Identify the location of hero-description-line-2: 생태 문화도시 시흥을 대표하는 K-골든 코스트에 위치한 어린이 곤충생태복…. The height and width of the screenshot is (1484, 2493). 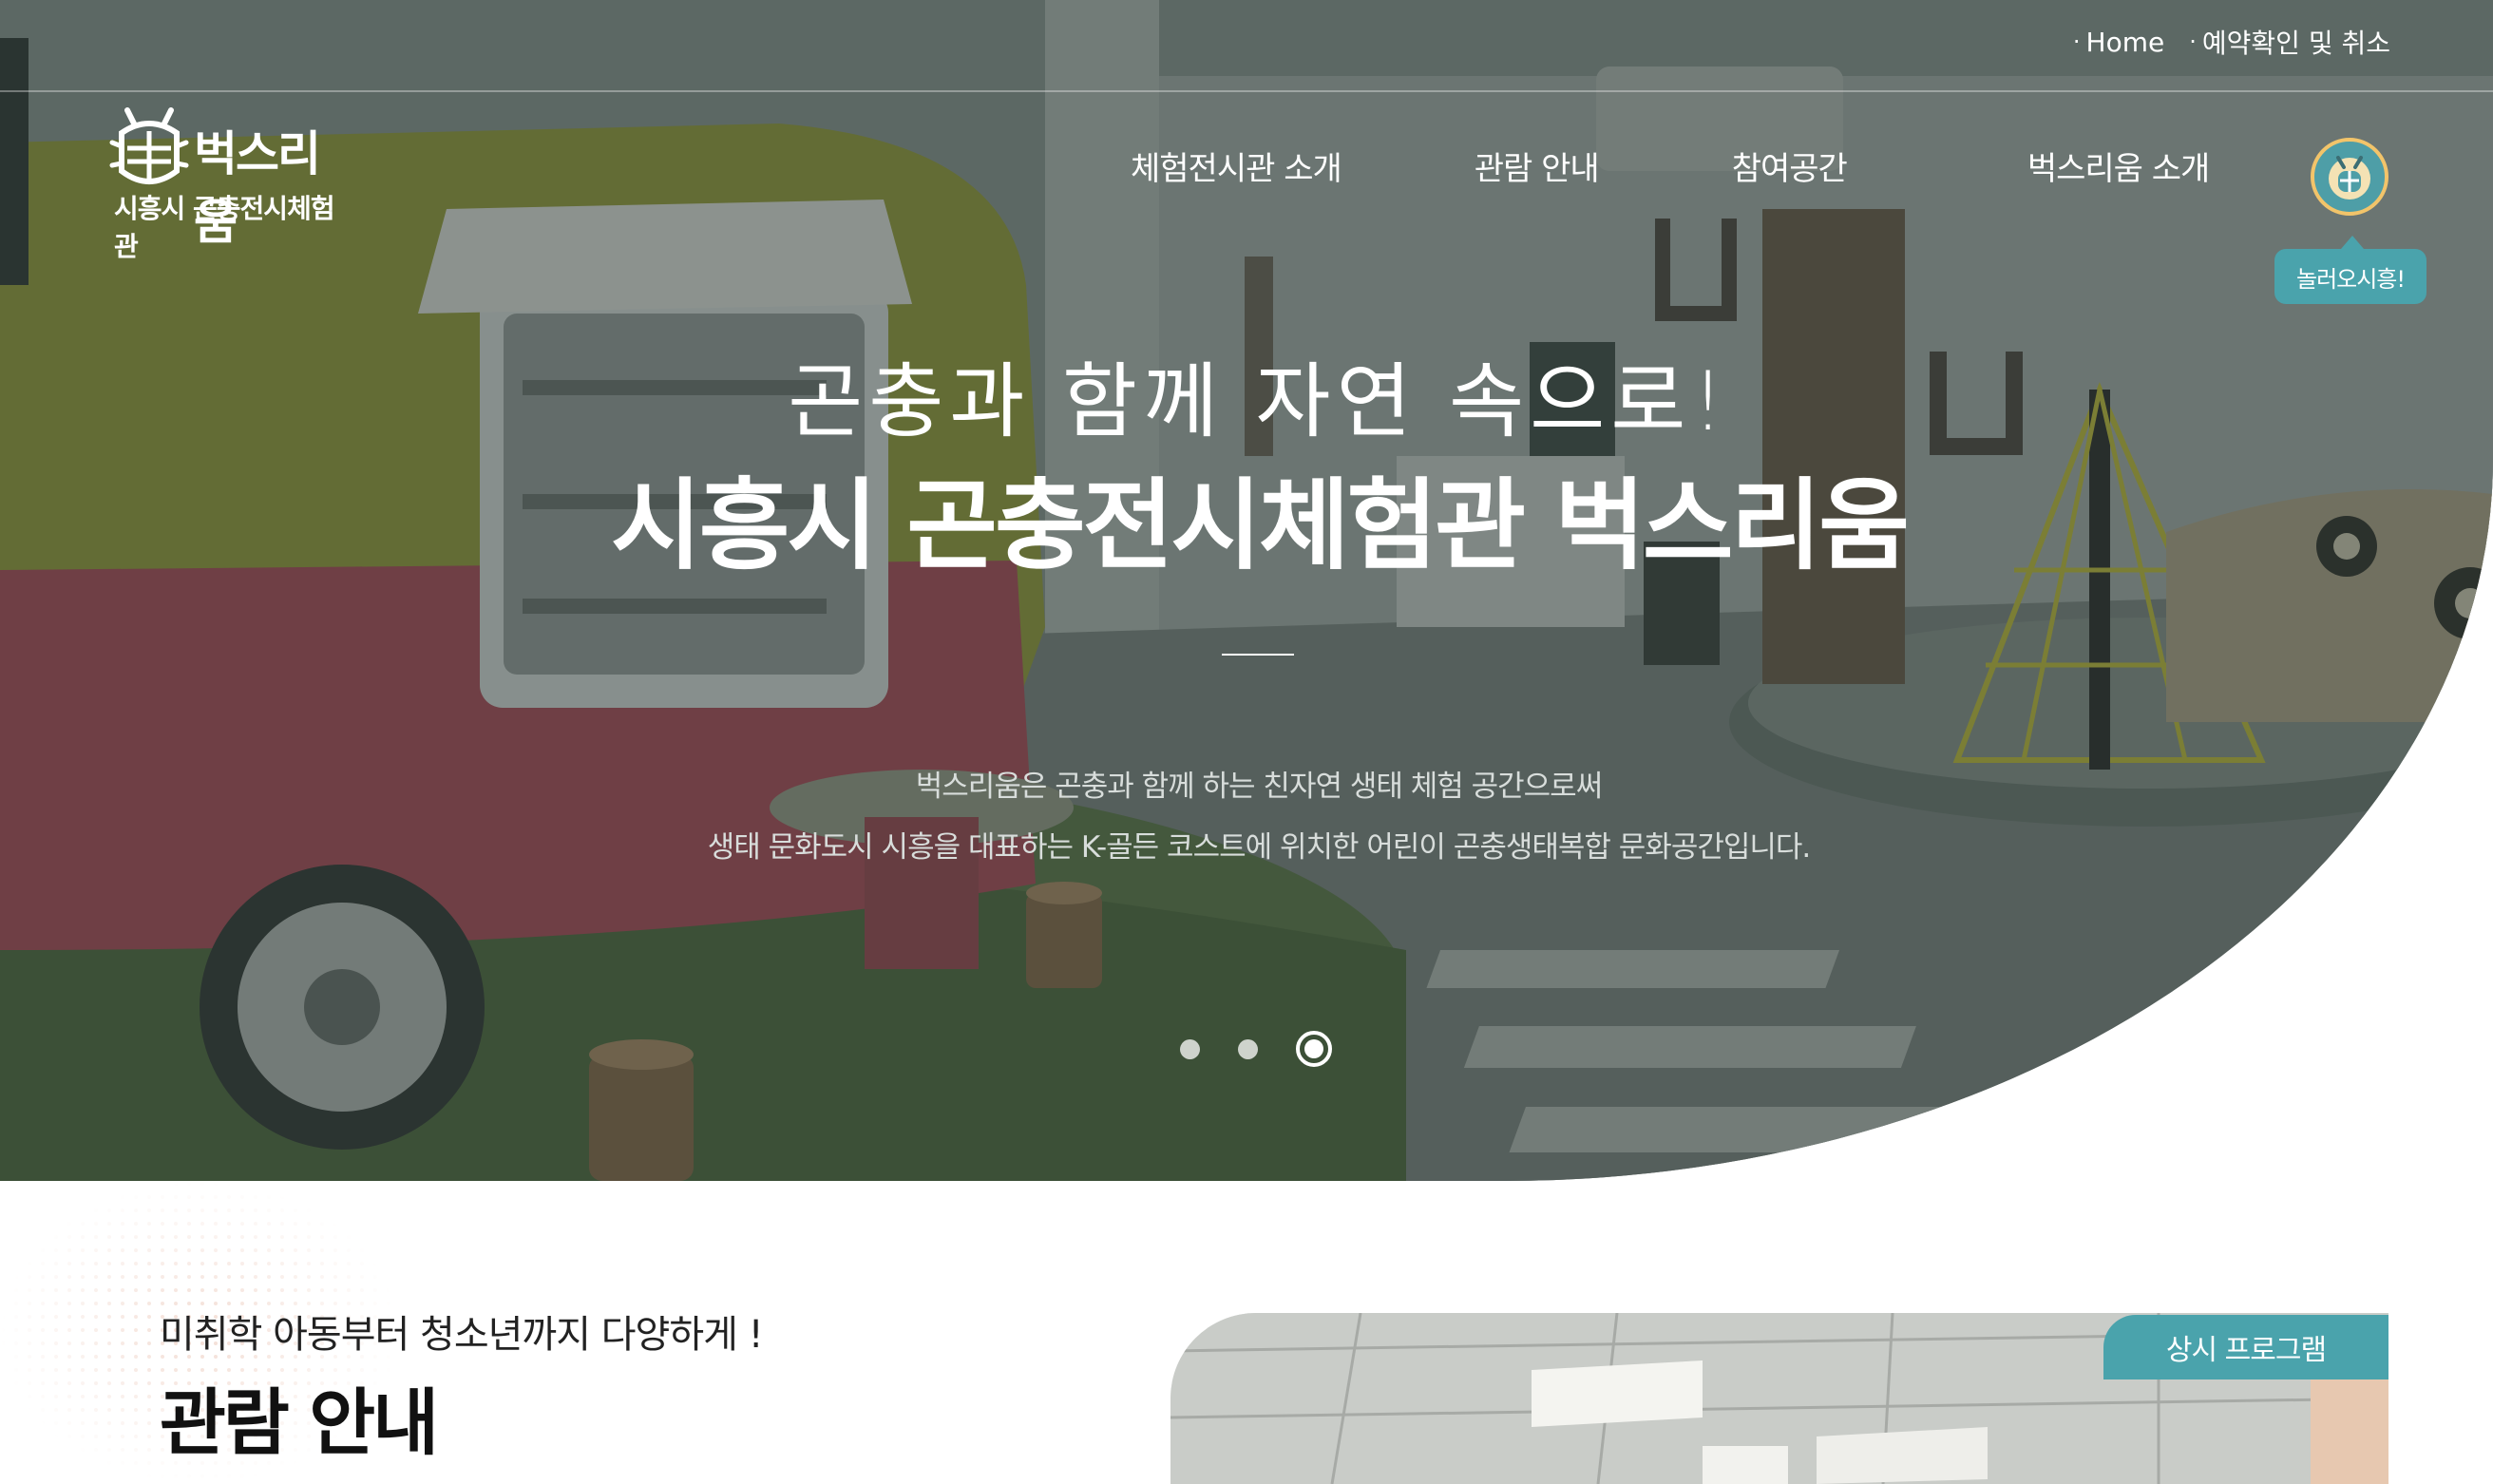
(1259, 847).